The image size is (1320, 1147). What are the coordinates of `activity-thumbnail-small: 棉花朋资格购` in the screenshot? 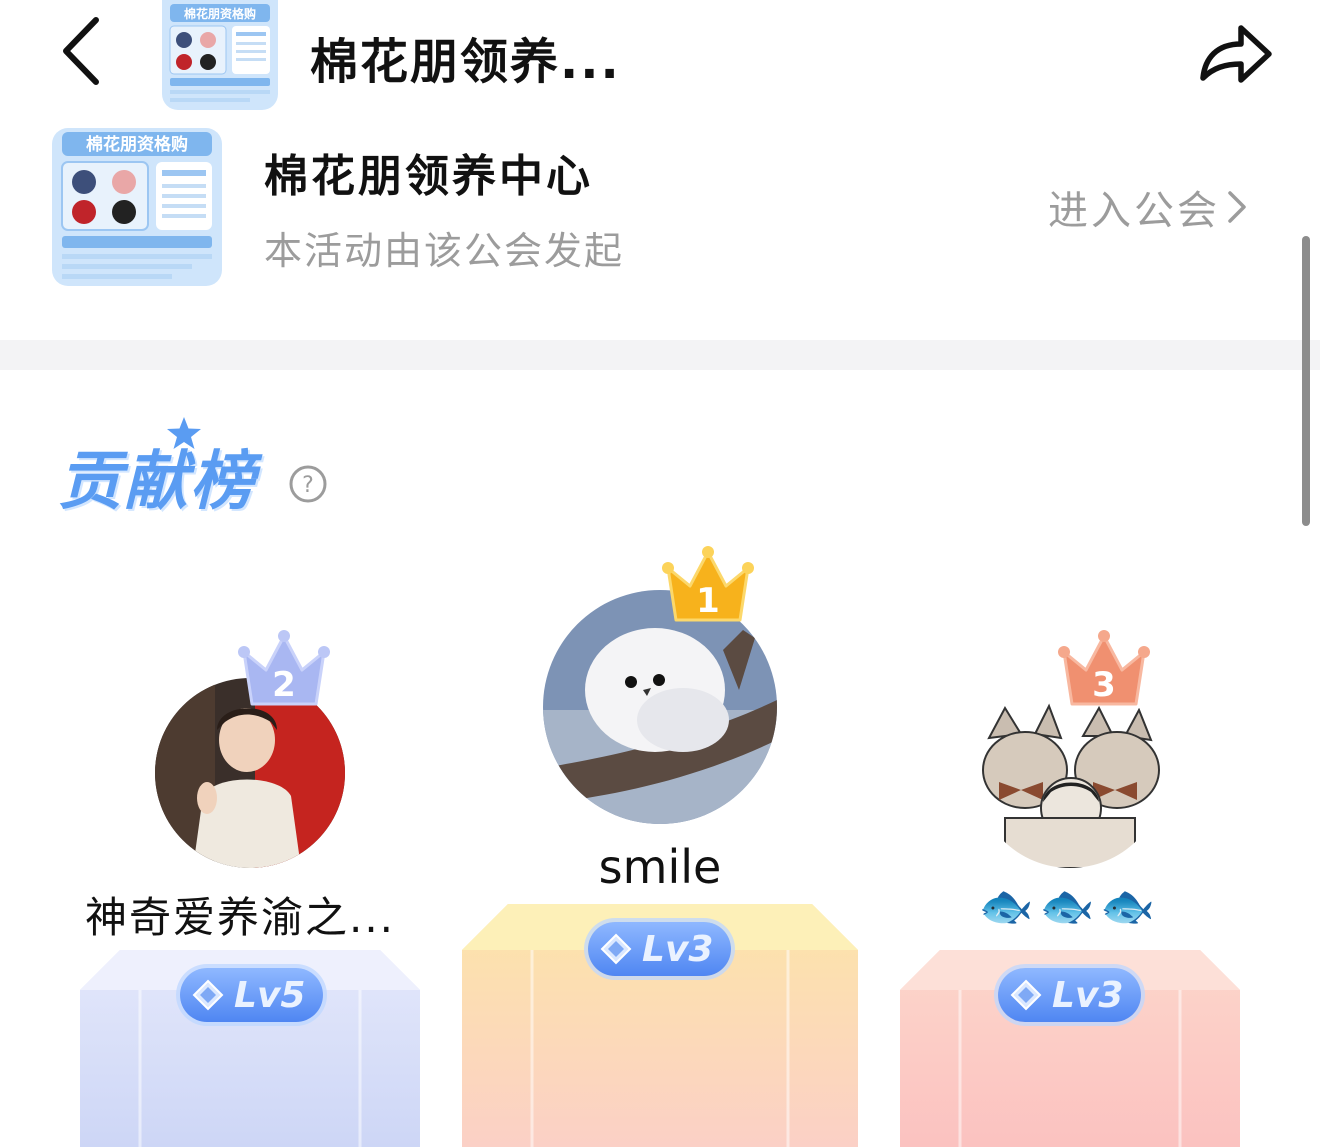 It's located at (220, 55).